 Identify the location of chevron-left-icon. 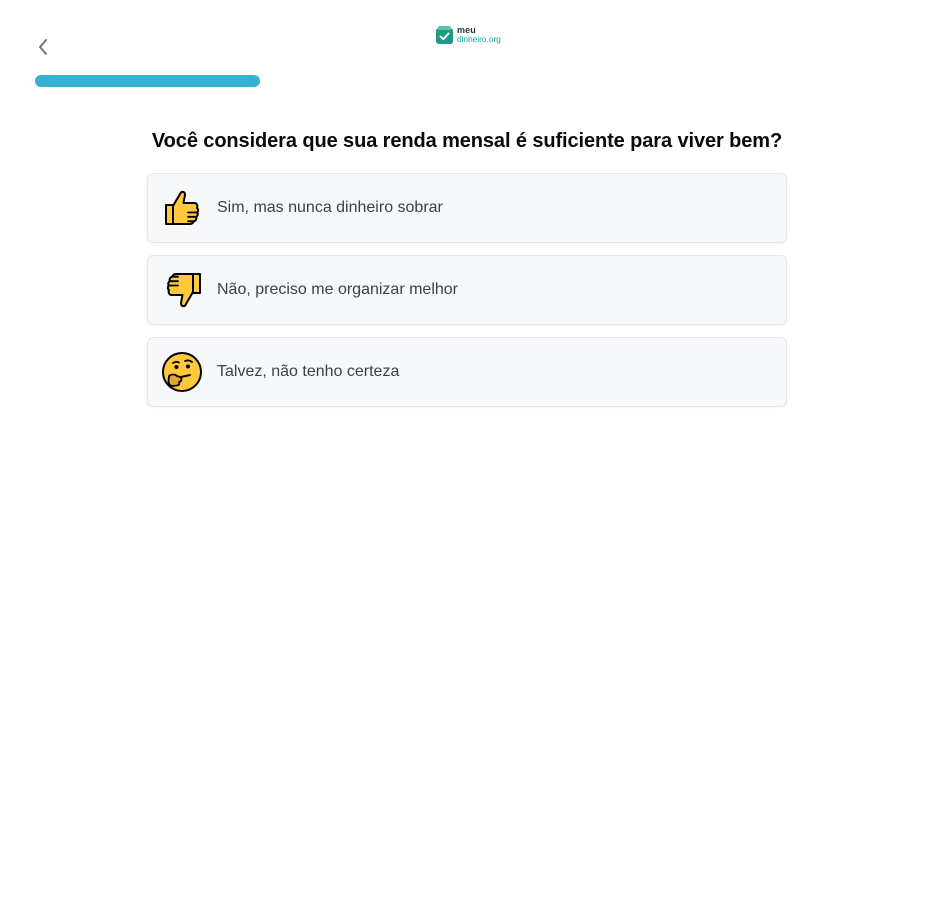
(43, 47).